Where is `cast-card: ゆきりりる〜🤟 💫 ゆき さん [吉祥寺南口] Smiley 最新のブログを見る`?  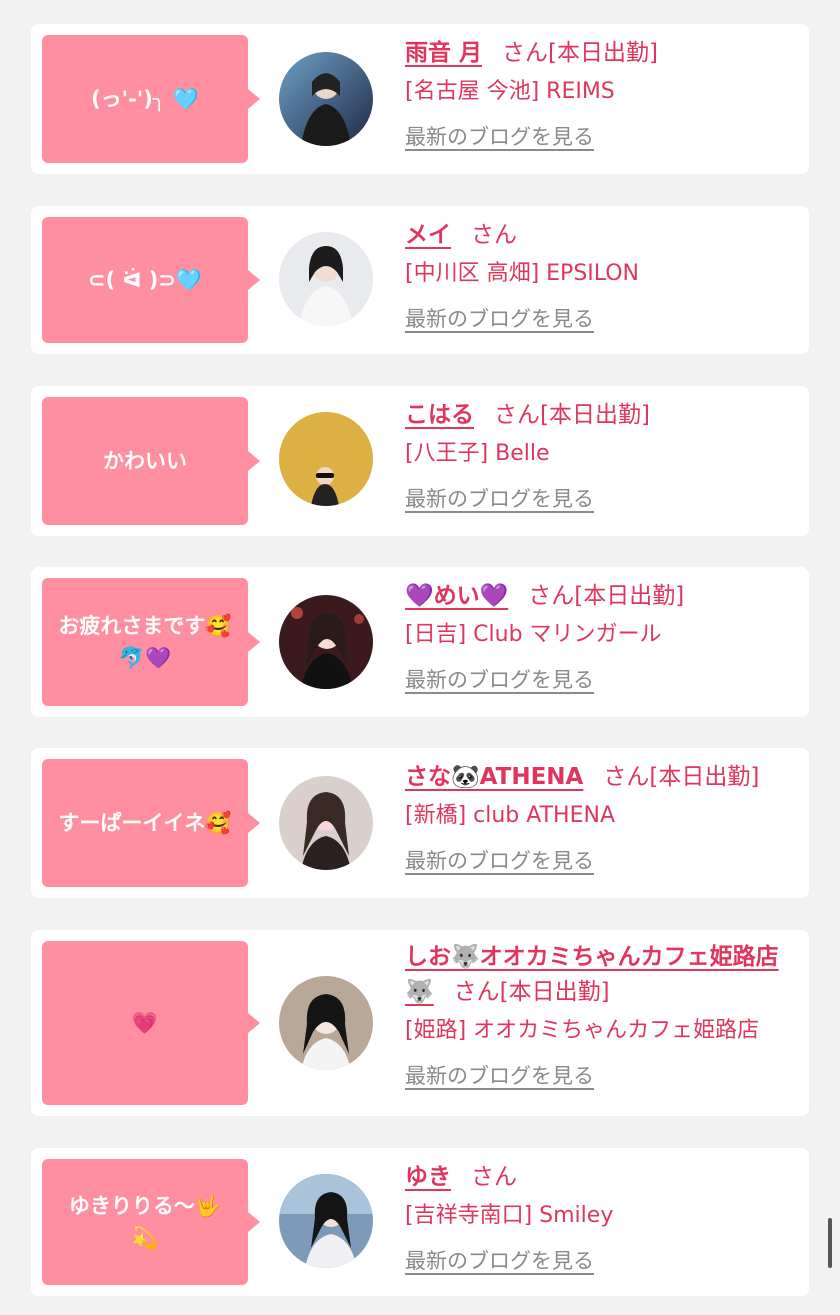
cast-card: ゆきりりる〜🤟 💫 ゆき さん [吉祥寺南口] Smiley 最新のブログを見る is located at coordinates (420, 1222).